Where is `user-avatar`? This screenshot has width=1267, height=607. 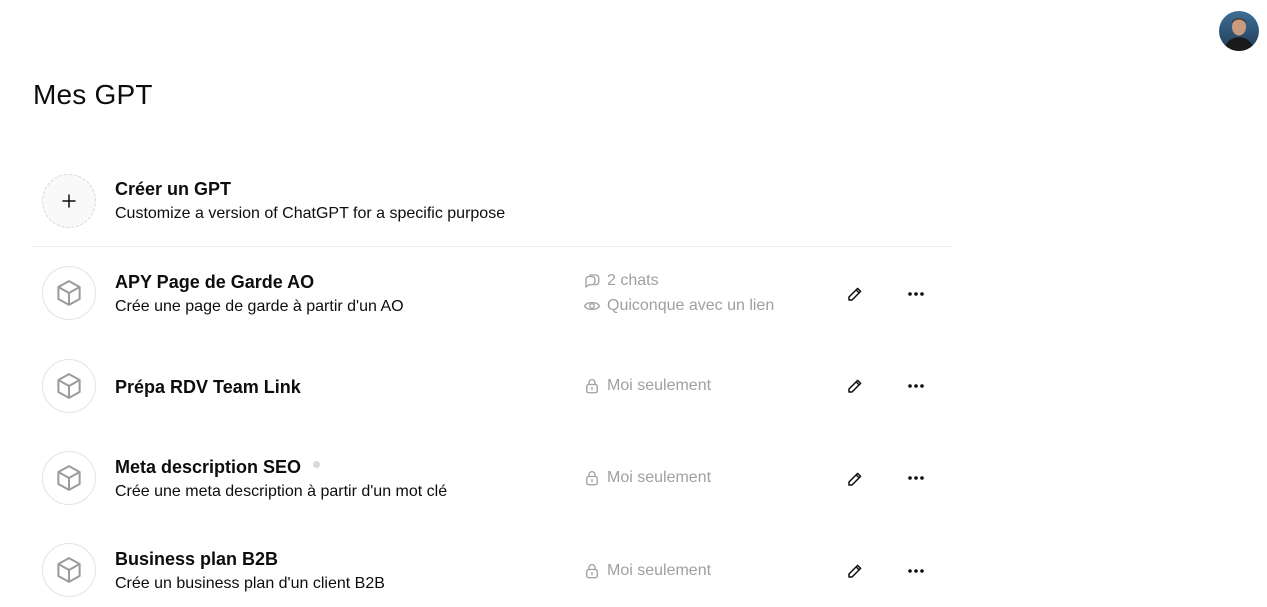
user-avatar is located at coordinates (1239, 31).